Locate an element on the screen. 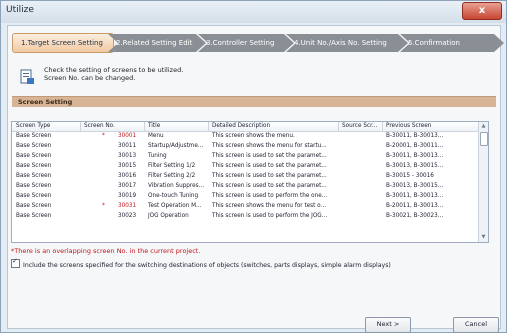 This screenshot has height=333, width=507. cell-title: Filter Setting 2/2 is located at coordinates (172, 176).